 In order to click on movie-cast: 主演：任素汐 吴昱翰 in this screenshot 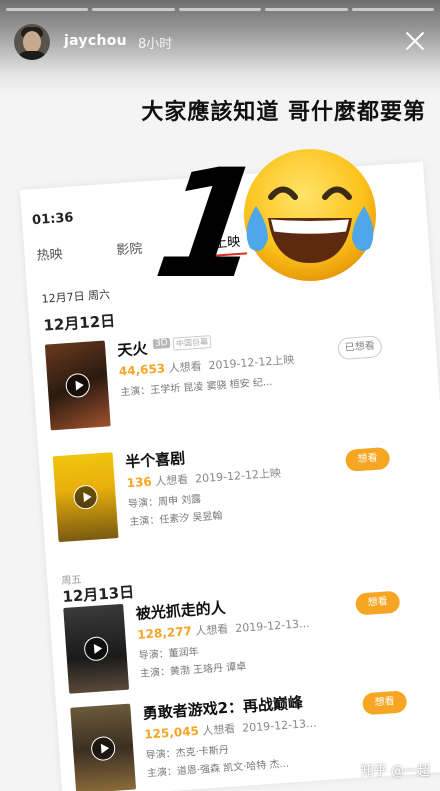, I will do `click(176, 519)`.